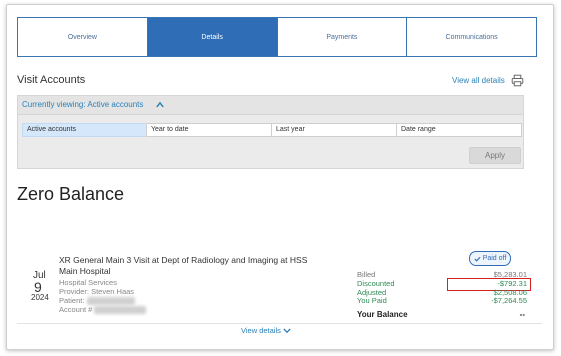 This screenshot has height=356, width=561. I want to click on chevron-down-icon, so click(287, 331).